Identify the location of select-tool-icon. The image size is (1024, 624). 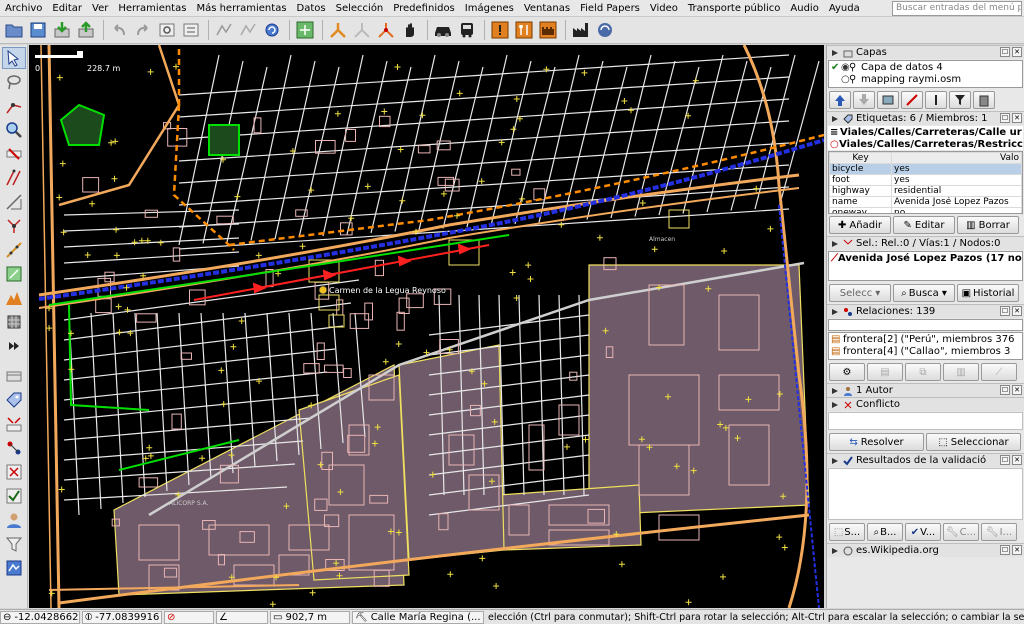
(13, 58).